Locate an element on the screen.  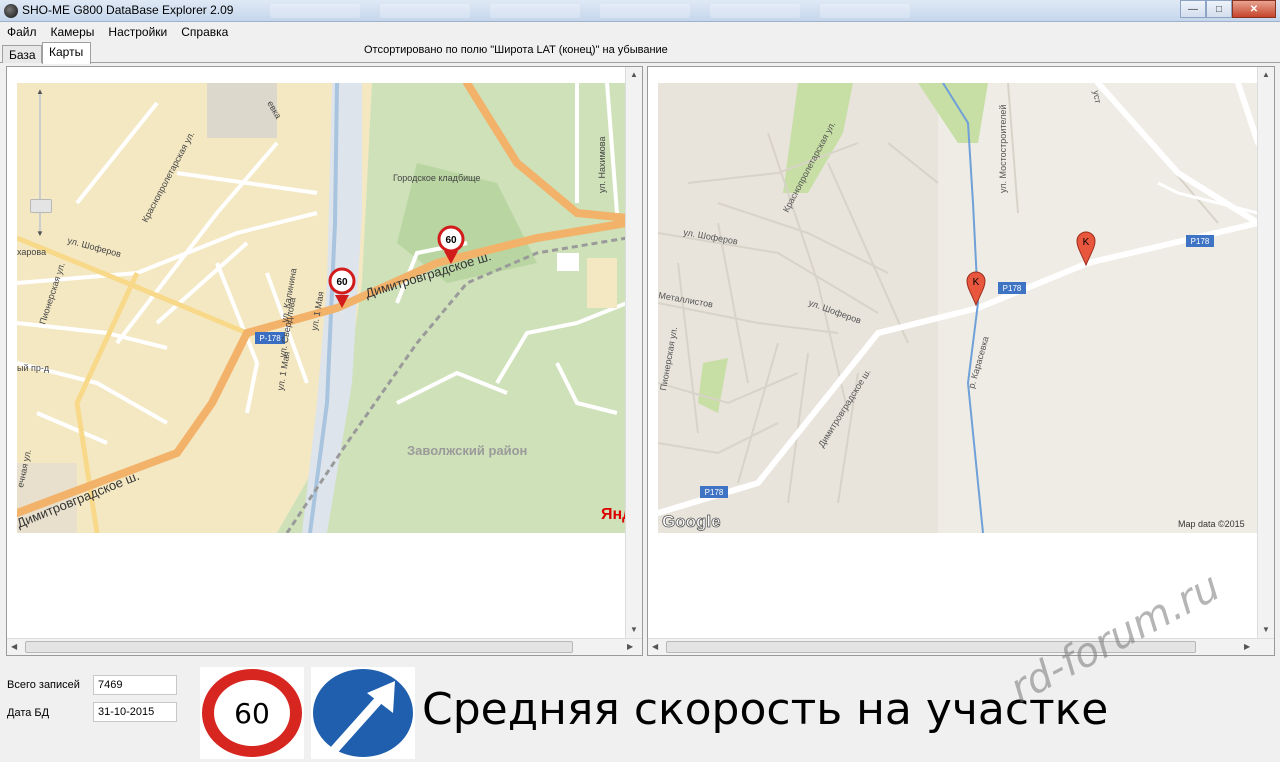
zoom-slider: ▲ ▼ is located at coordinates (40, 163).